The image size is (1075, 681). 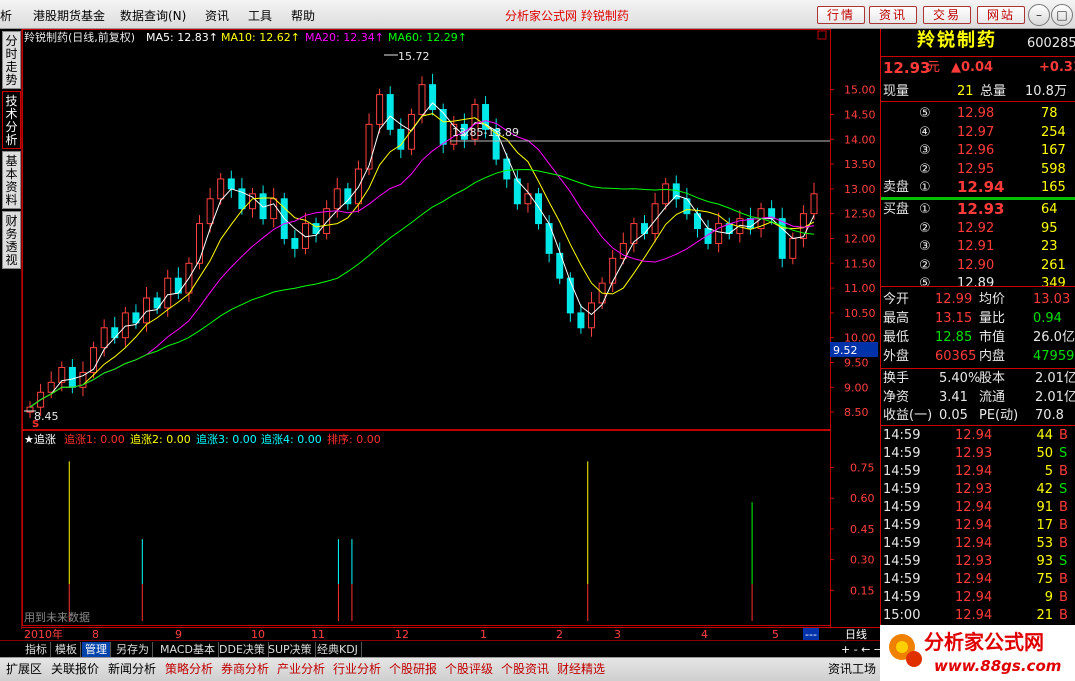 I want to click on tick-row: 14:59 12.94 17 B, so click(x=978, y=526).